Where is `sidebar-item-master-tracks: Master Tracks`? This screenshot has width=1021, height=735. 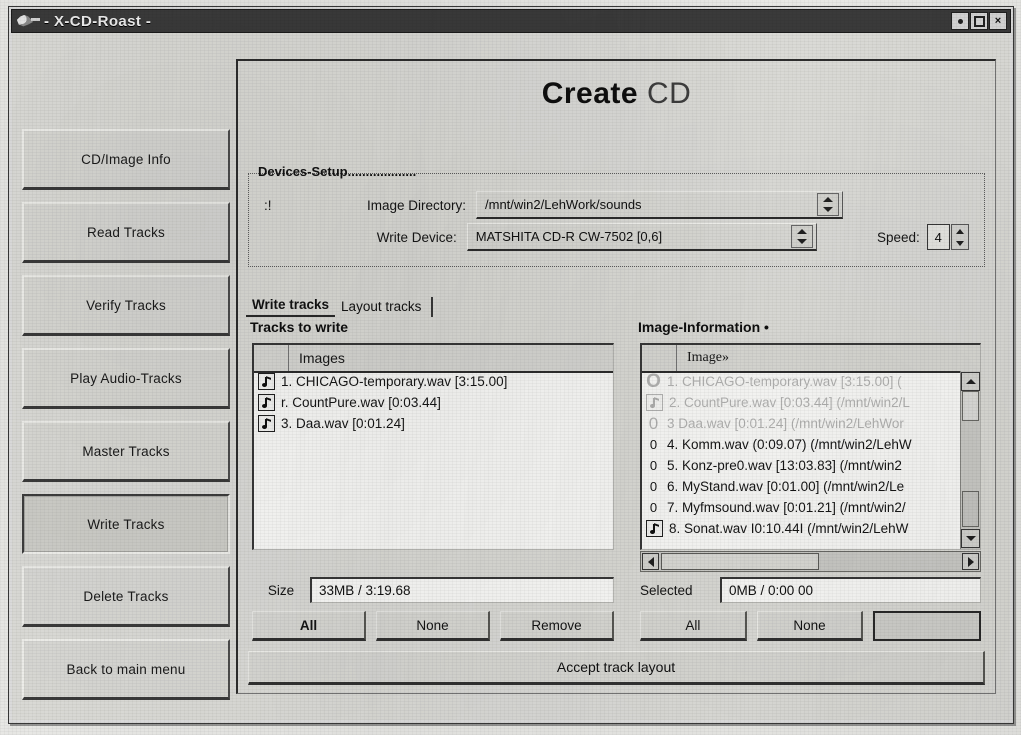
sidebar-item-master-tracks: Master Tracks is located at coordinates (126, 451).